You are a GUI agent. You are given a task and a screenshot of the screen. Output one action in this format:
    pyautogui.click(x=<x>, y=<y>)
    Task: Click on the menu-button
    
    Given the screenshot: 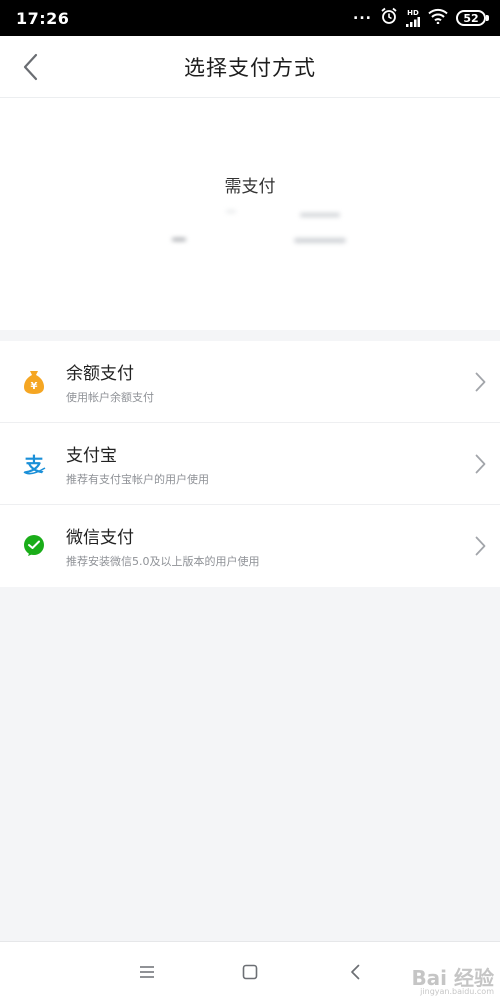 What is the action you would take?
    pyautogui.click(x=147, y=971)
    